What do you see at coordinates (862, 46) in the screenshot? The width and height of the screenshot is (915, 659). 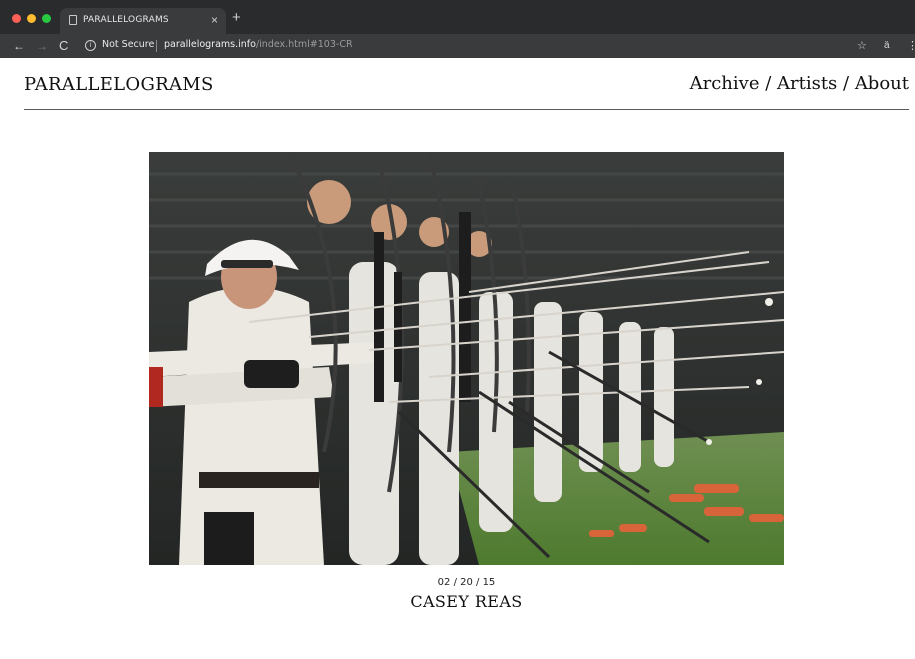 I see `bookmark-star-icon: ☆` at bounding box center [862, 46].